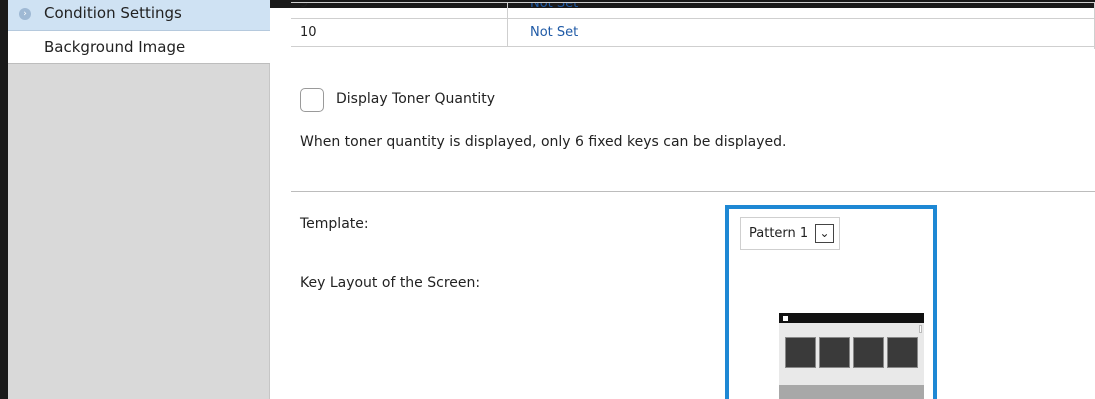 The height and width of the screenshot is (399, 1095). What do you see at coordinates (693, 11) in the screenshot?
I see `table-row: 9 Not Set` at bounding box center [693, 11].